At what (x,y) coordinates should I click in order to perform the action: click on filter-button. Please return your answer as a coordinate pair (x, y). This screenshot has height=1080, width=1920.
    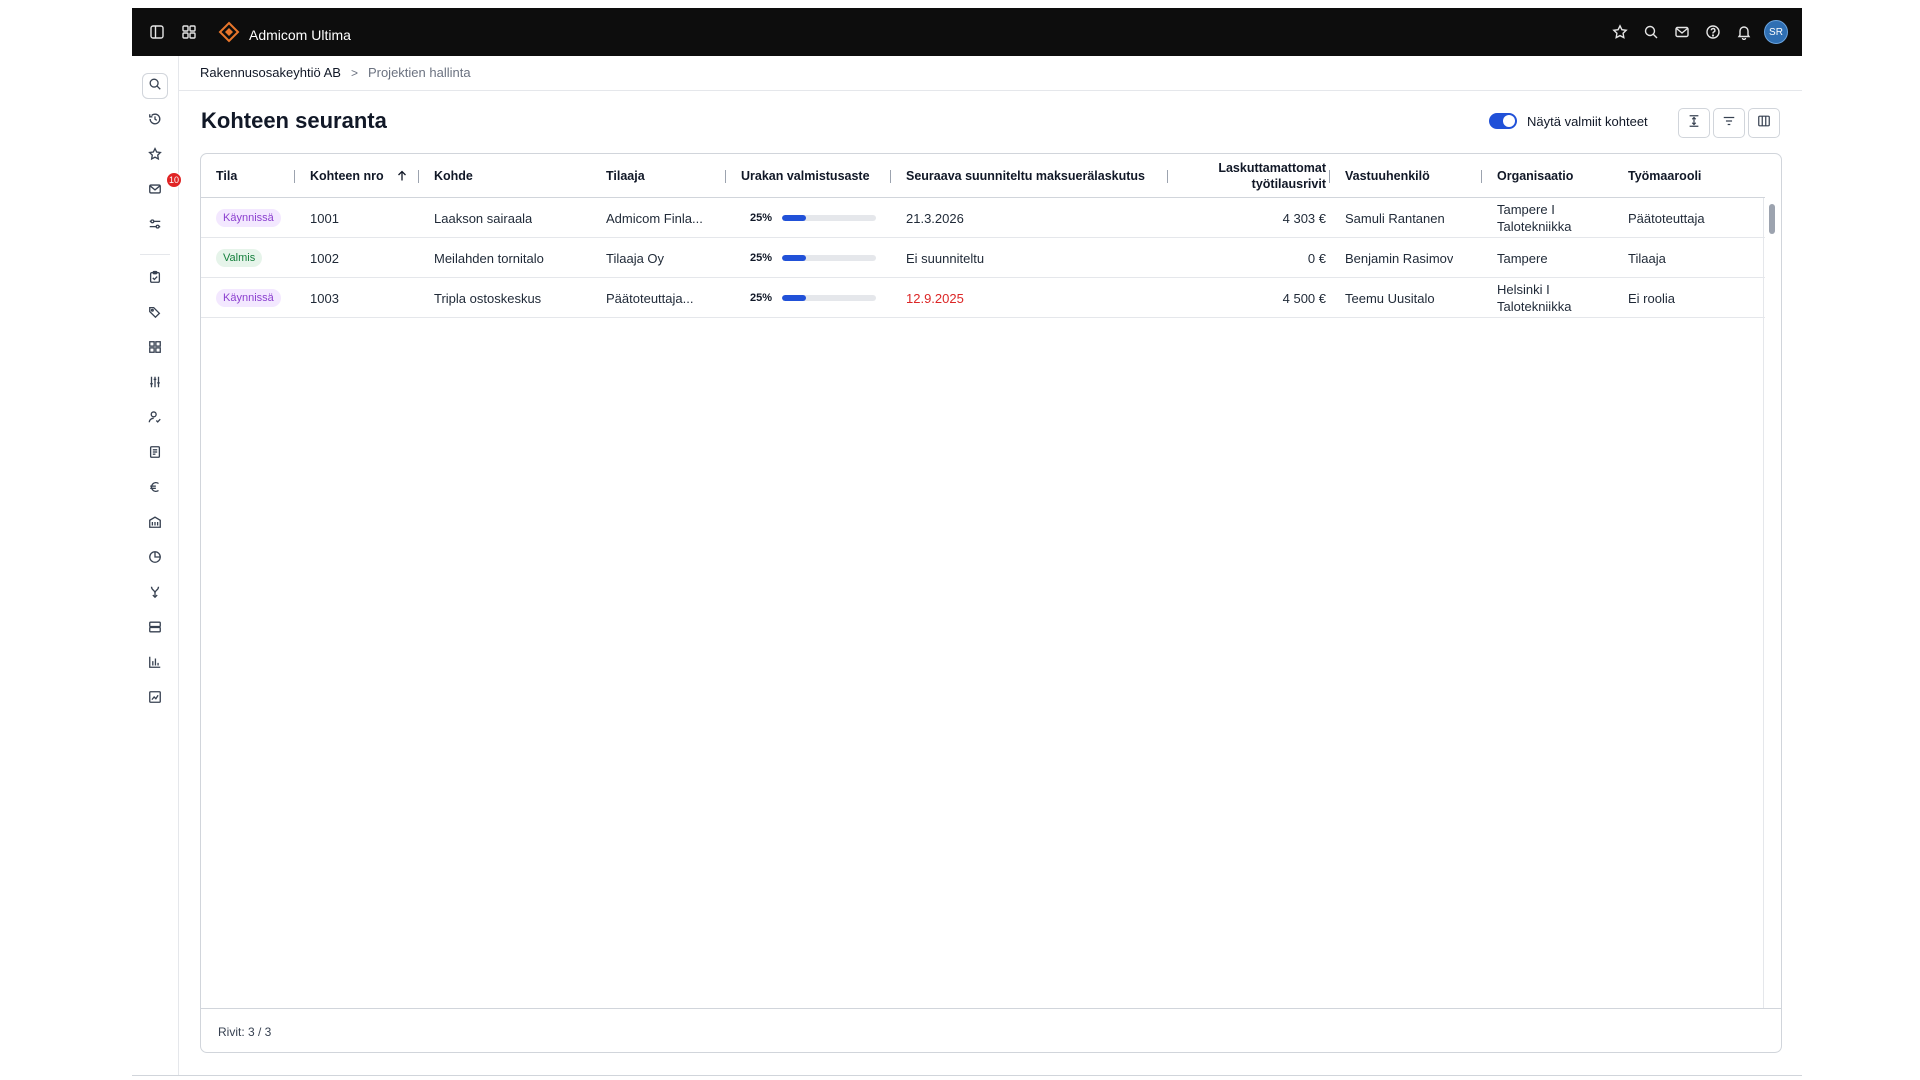
    Looking at the image, I should click on (1729, 123).